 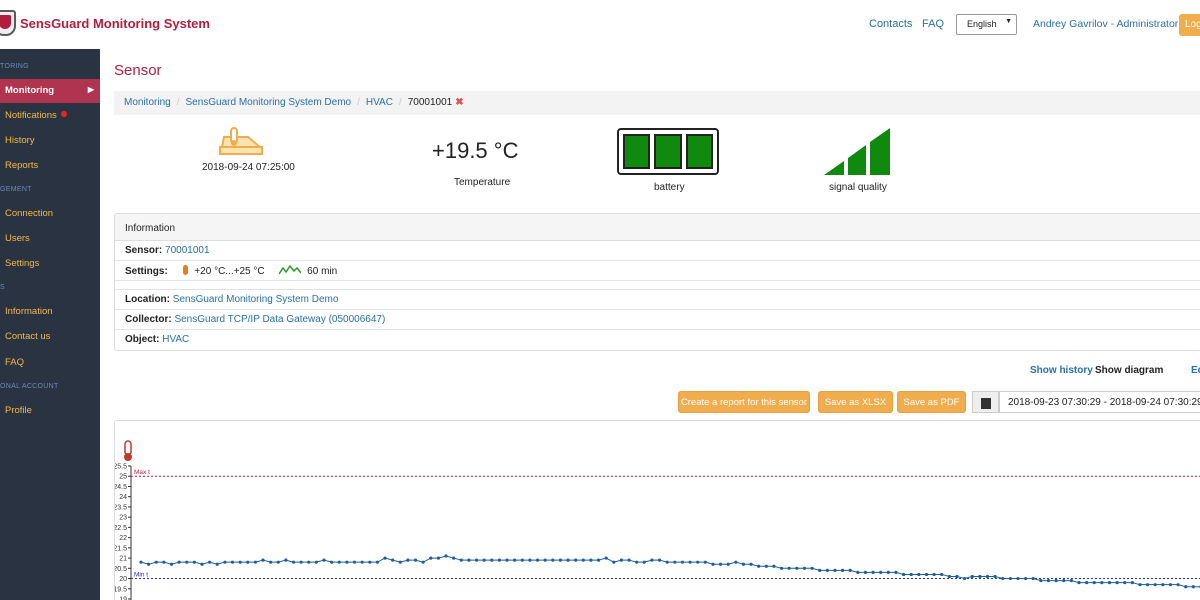 I want to click on sidebar-item-label: FAQ, so click(x=15, y=362).